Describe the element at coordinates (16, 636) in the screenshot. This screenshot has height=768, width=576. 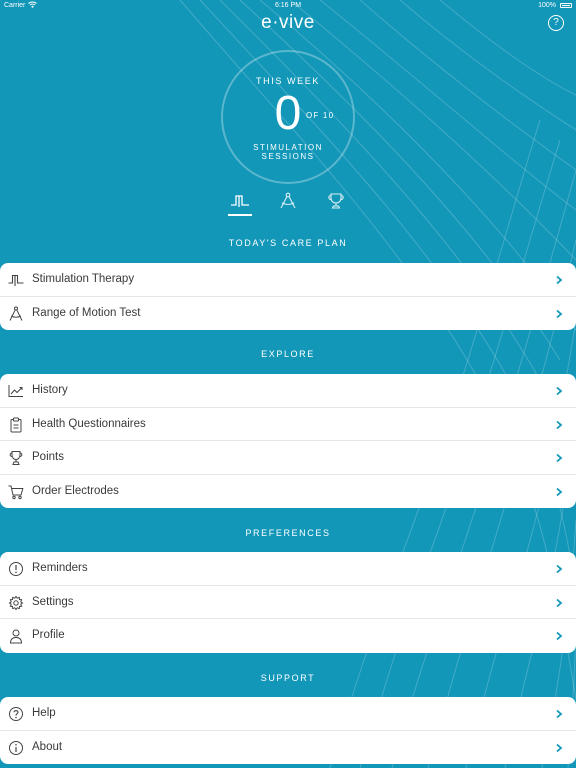
I see `person-icon` at that location.